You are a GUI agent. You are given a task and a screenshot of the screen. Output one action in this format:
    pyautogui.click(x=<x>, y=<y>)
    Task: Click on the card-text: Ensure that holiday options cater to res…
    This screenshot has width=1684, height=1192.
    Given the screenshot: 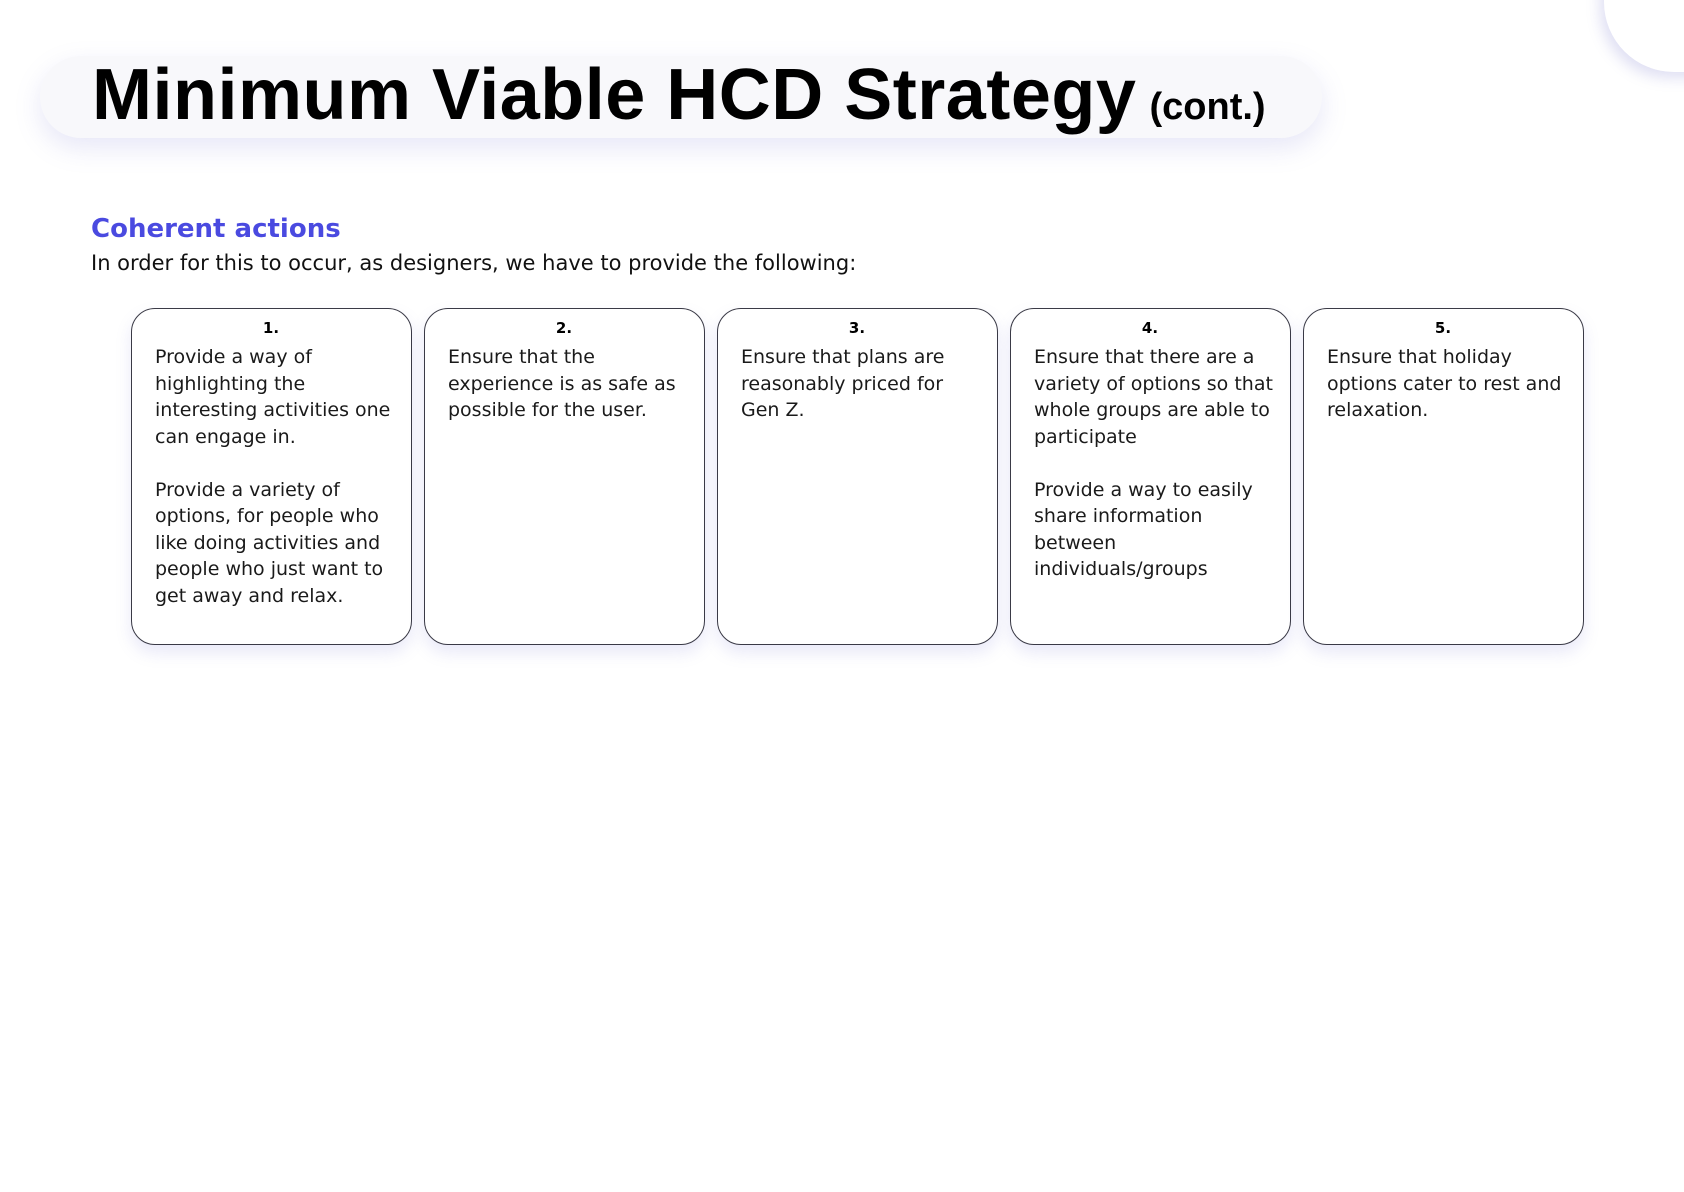 What is the action you would take?
    pyautogui.click(x=1444, y=383)
    